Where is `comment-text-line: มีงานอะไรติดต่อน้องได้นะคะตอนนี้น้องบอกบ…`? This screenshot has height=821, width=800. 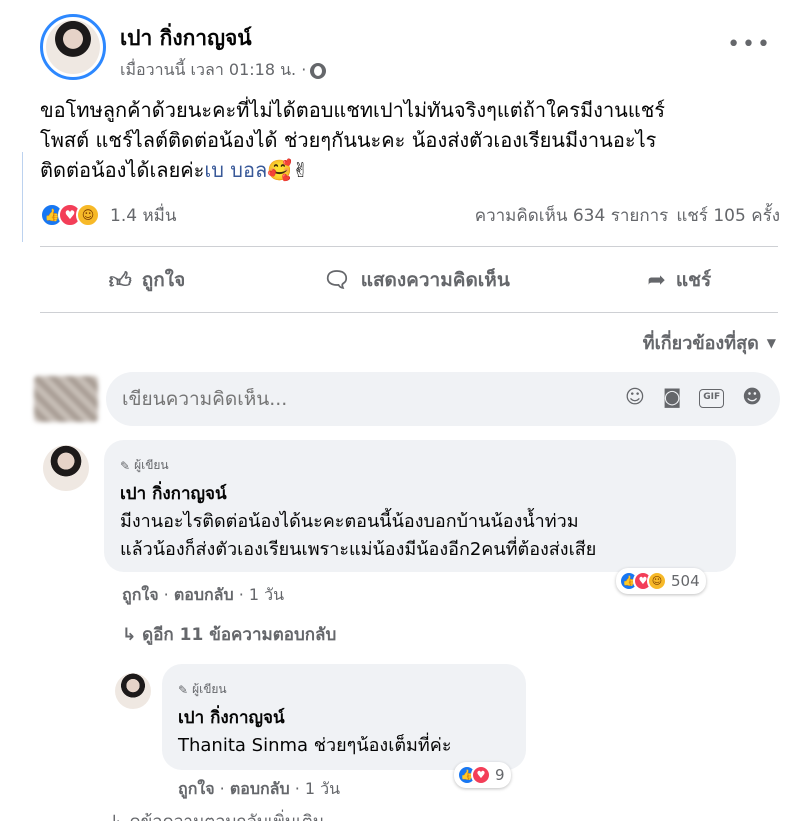
comment-text-line: มีงานอะไรติดต่อน้องได้นะคะตอนนี้น้องบอกบ… is located at coordinates (349, 521).